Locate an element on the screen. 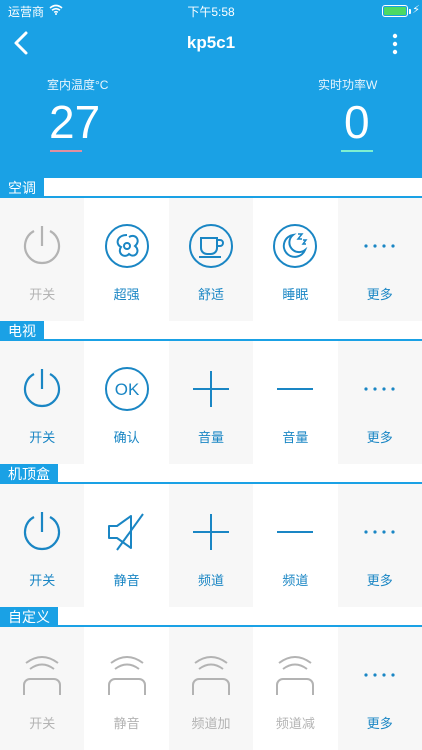 This screenshot has width=422, height=750. tv-volume-up-button: 音量 is located at coordinates (211, 402).